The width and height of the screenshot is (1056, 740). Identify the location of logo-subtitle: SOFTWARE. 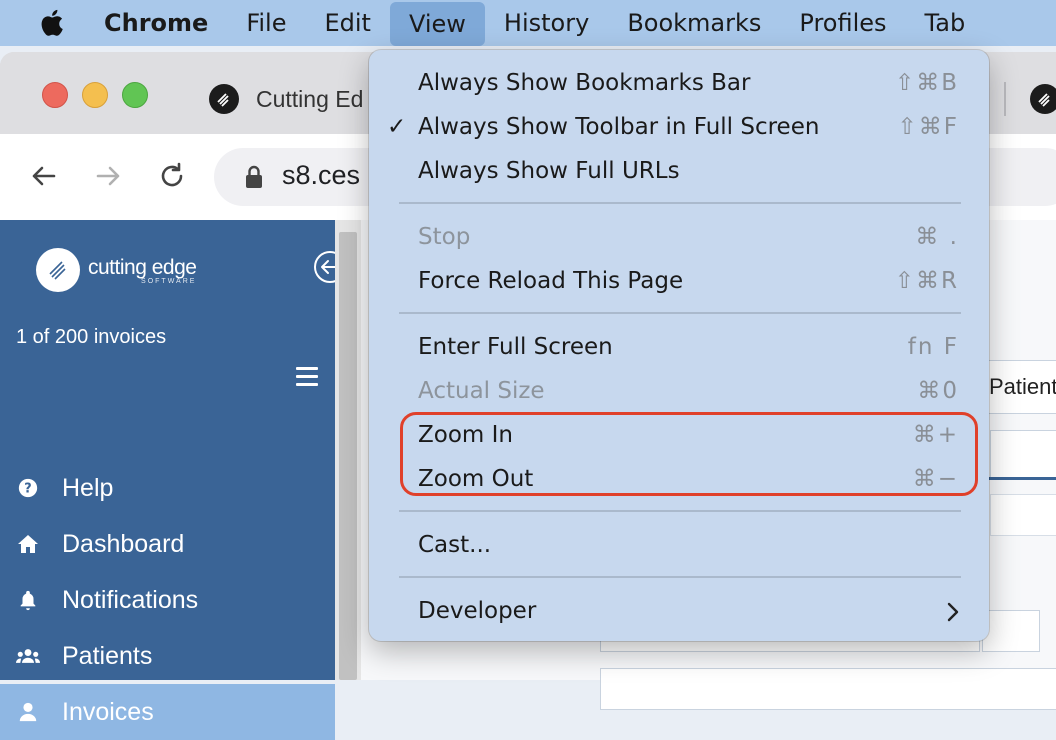
(169, 281).